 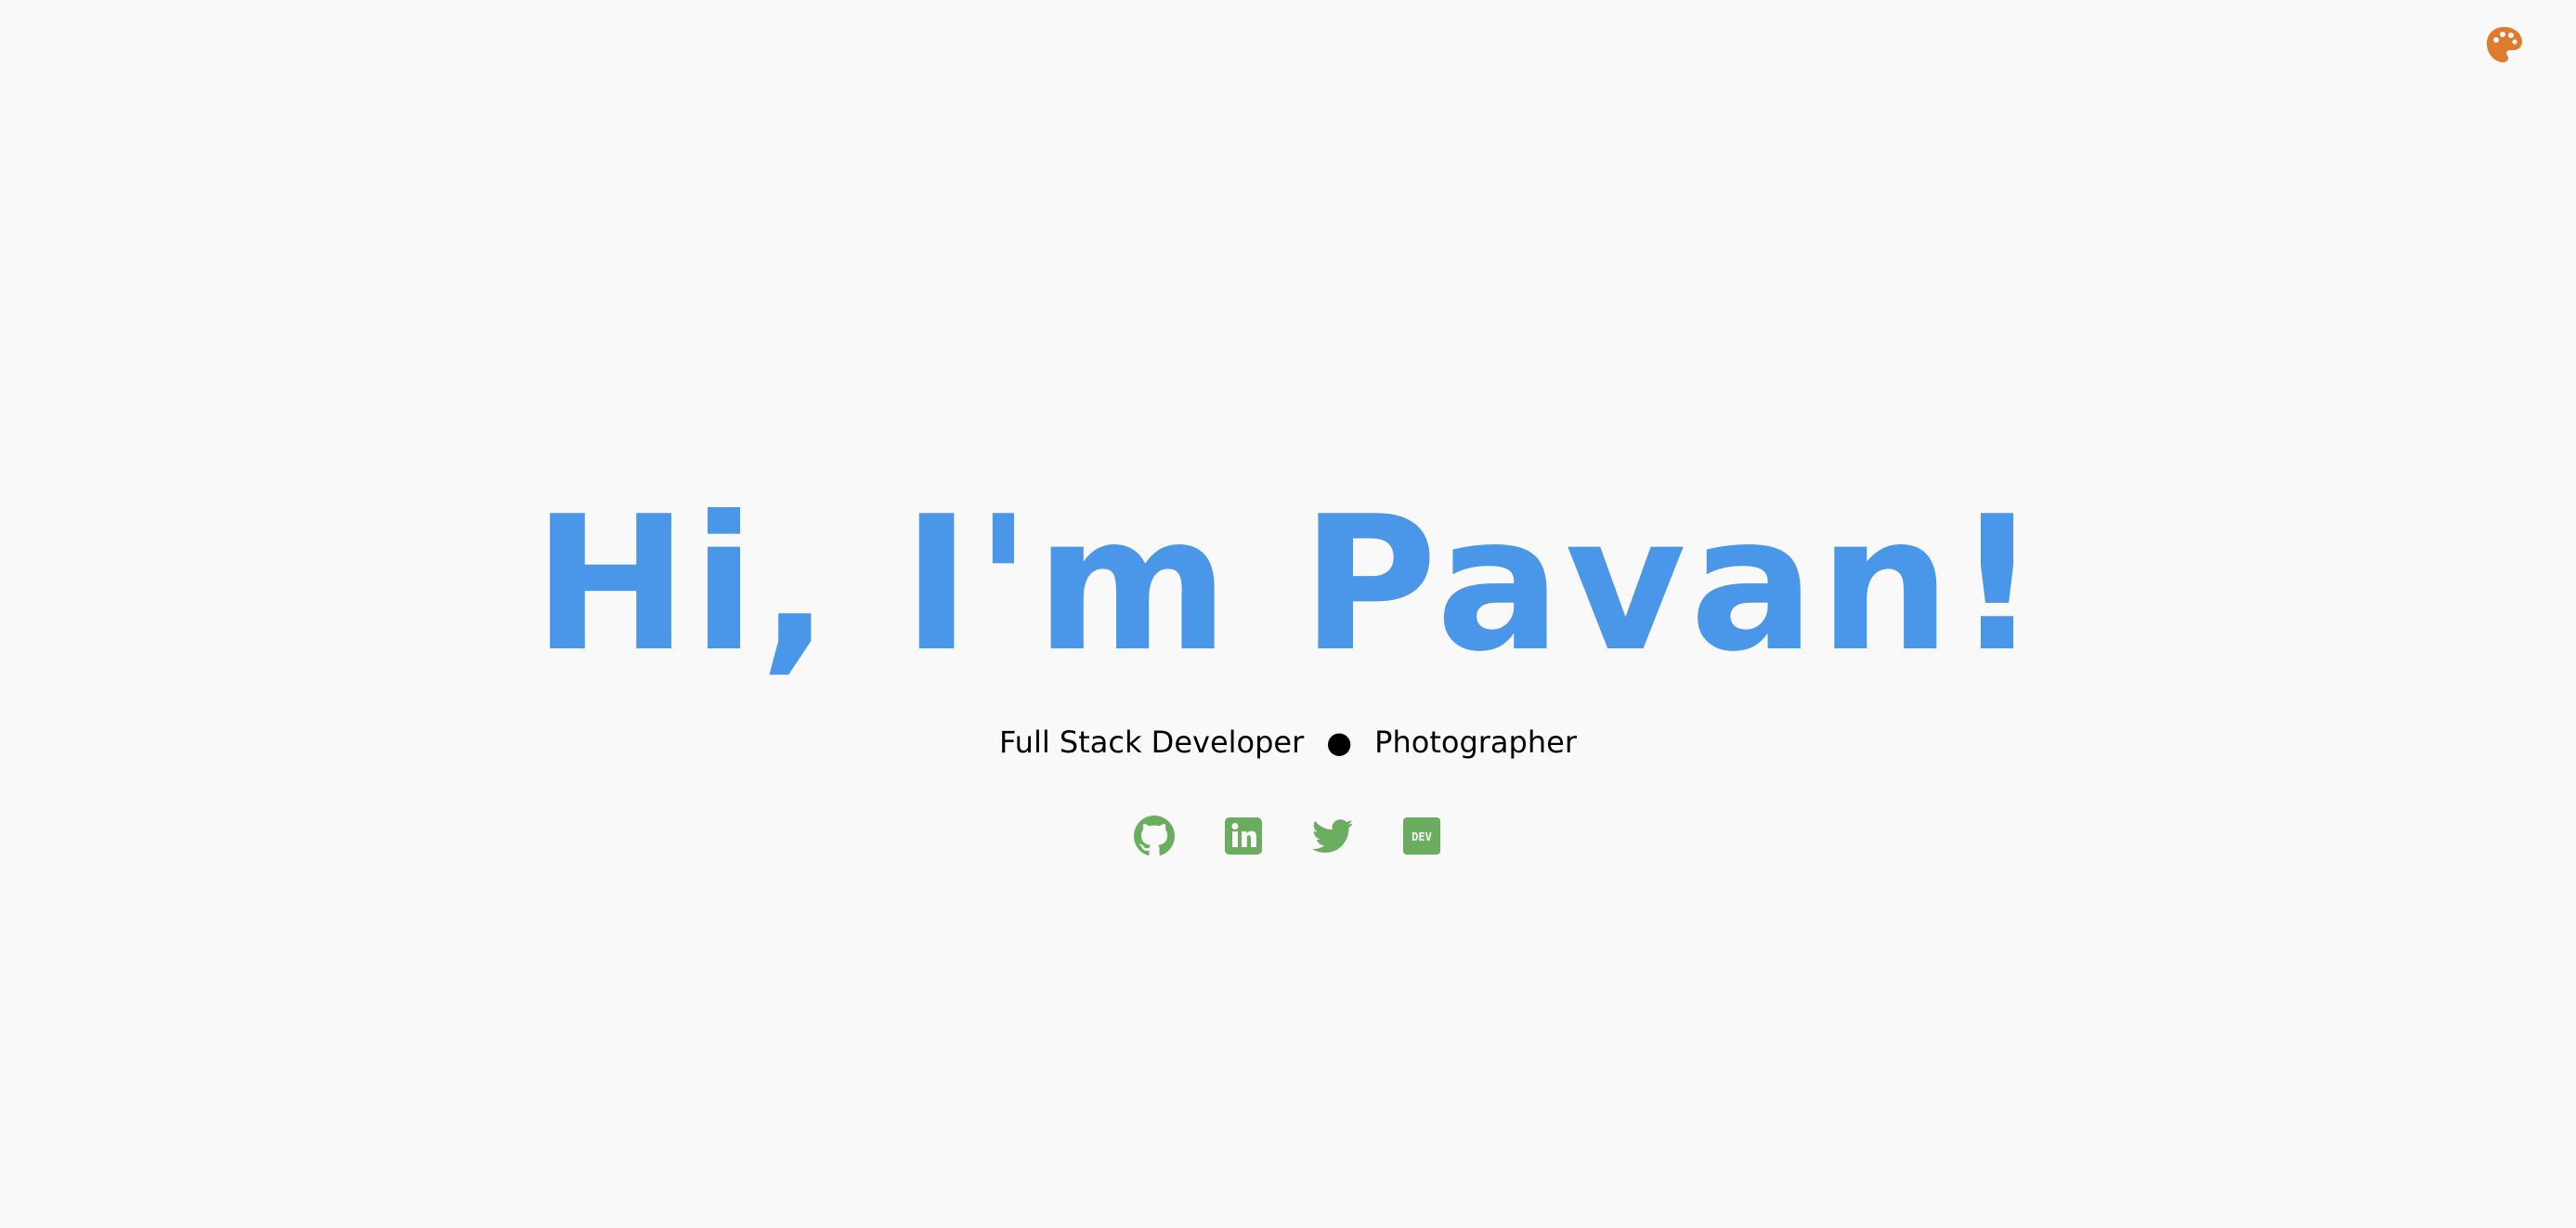 What do you see at coordinates (1288, 585) in the screenshot?
I see `hero-title: Hi, I'm Pavan!` at bounding box center [1288, 585].